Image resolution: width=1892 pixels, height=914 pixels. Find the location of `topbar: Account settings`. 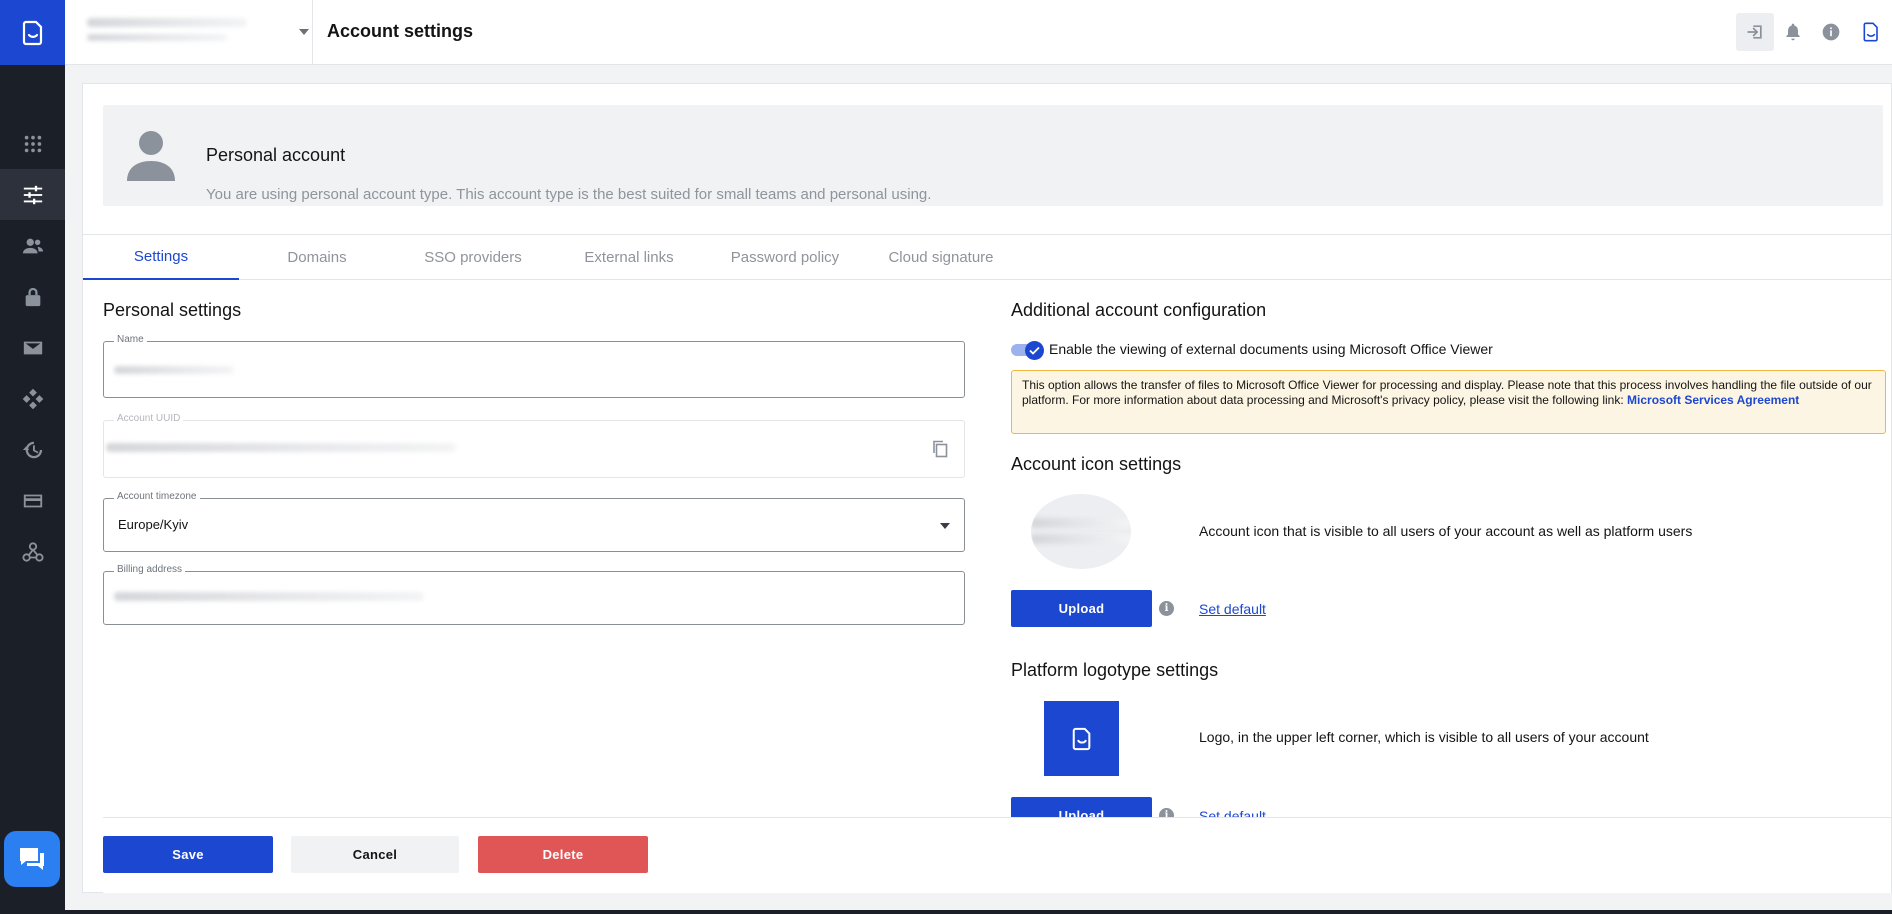

topbar: Account settings is located at coordinates (978, 32).